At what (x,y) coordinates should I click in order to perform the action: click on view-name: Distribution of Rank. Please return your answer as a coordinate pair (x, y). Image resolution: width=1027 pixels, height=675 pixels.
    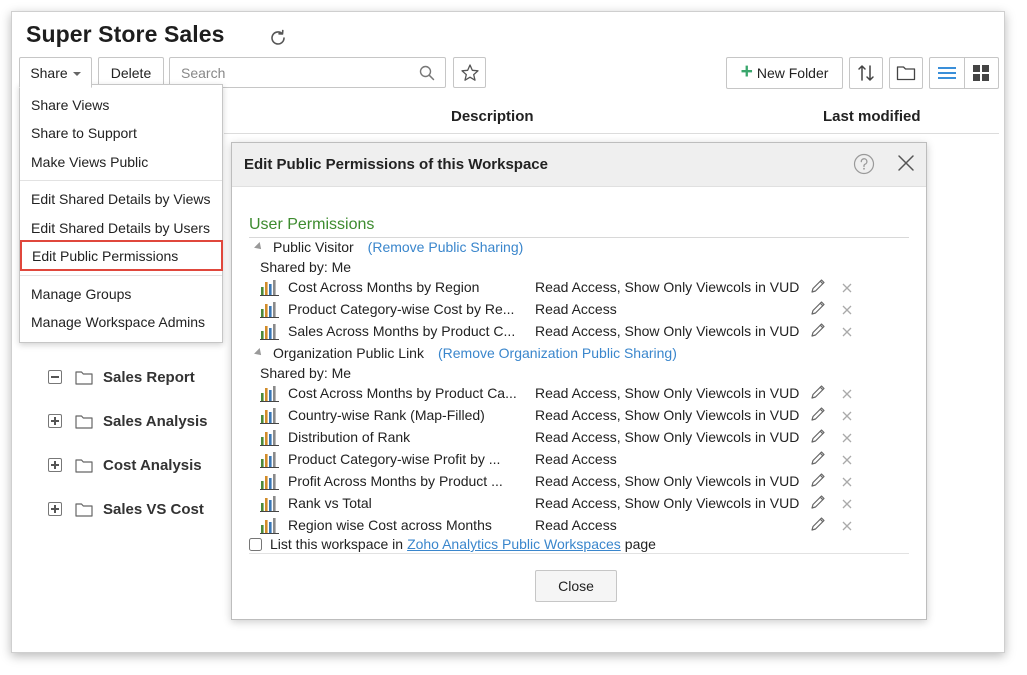
    Looking at the image, I should click on (349, 437).